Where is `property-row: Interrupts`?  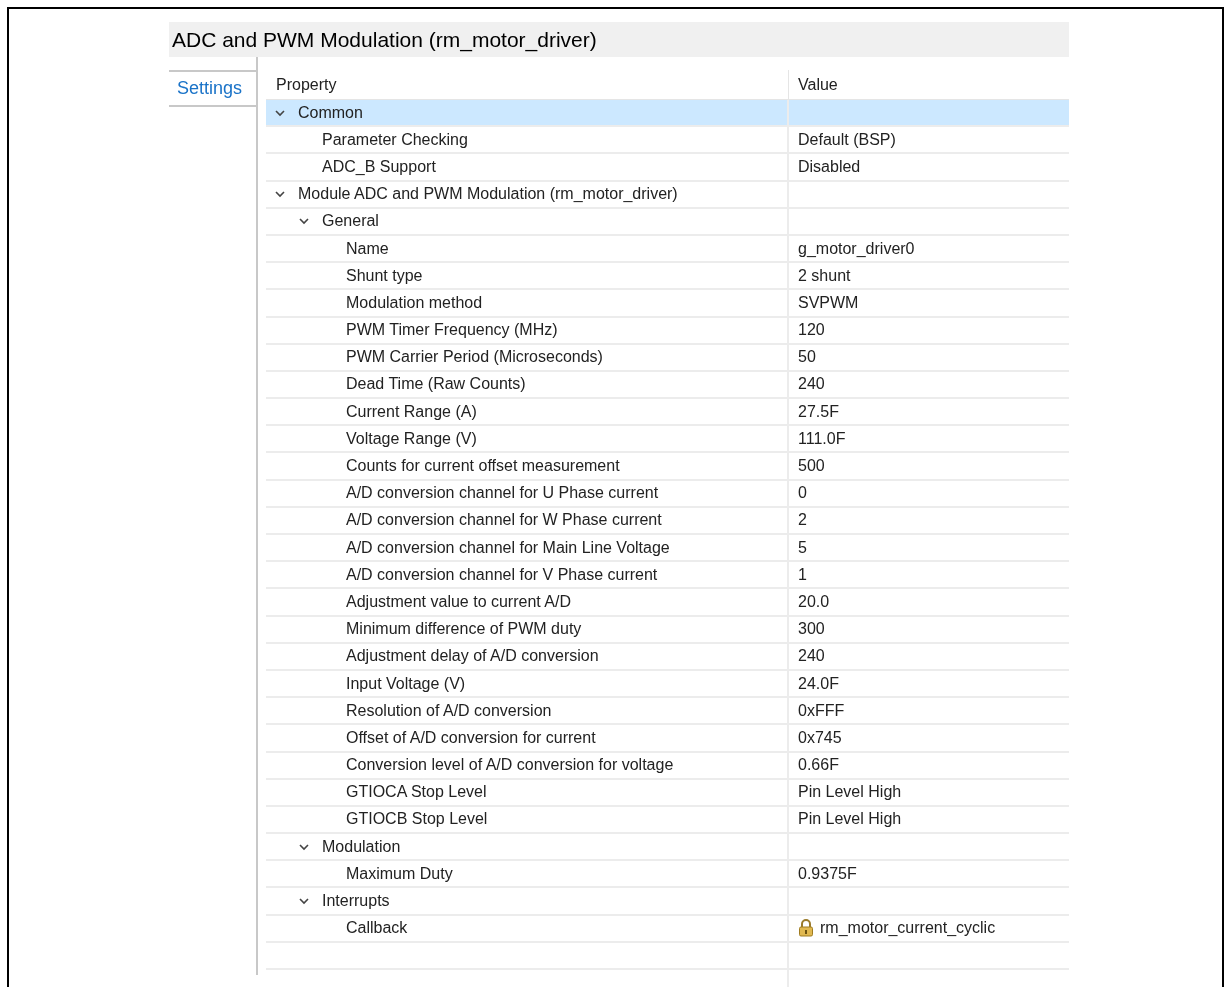
property-row: Interrupts is located at coordinates (667, 902).